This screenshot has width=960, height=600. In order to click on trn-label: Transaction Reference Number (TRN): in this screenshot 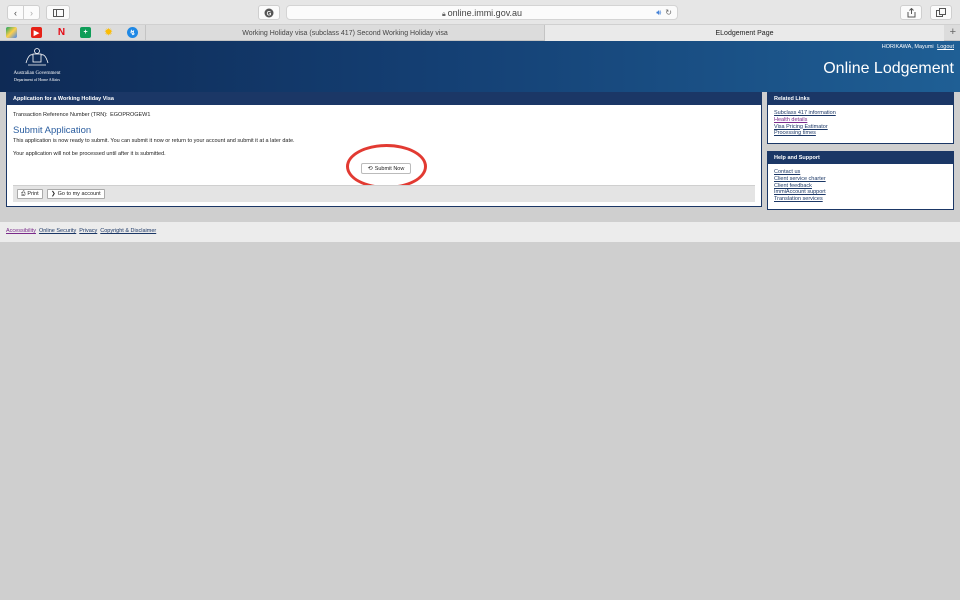, I will do `click(60, 115)`.